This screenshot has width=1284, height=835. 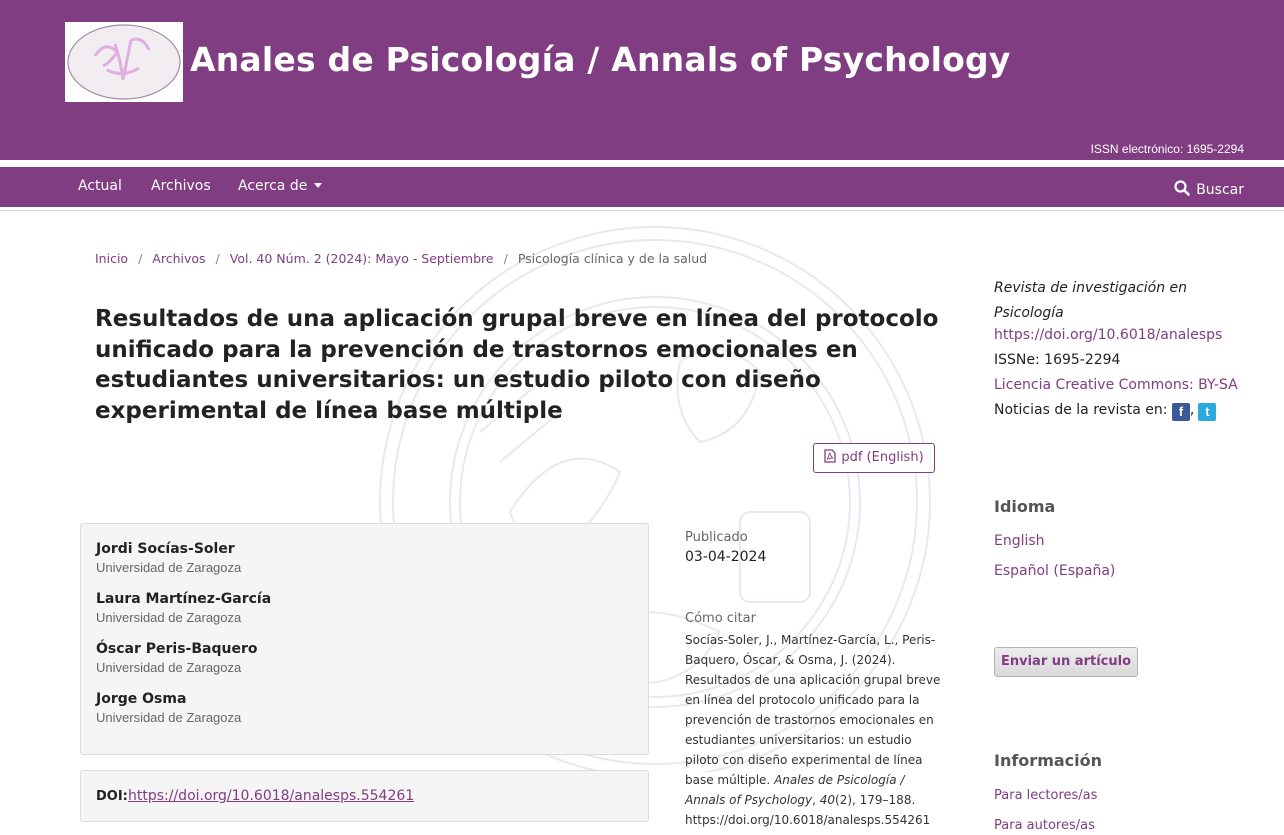 What do you see at coordinates (720, 618) in the screenshot?
I see `citation-label: Cómo citar` at bounding box center [720, 618].